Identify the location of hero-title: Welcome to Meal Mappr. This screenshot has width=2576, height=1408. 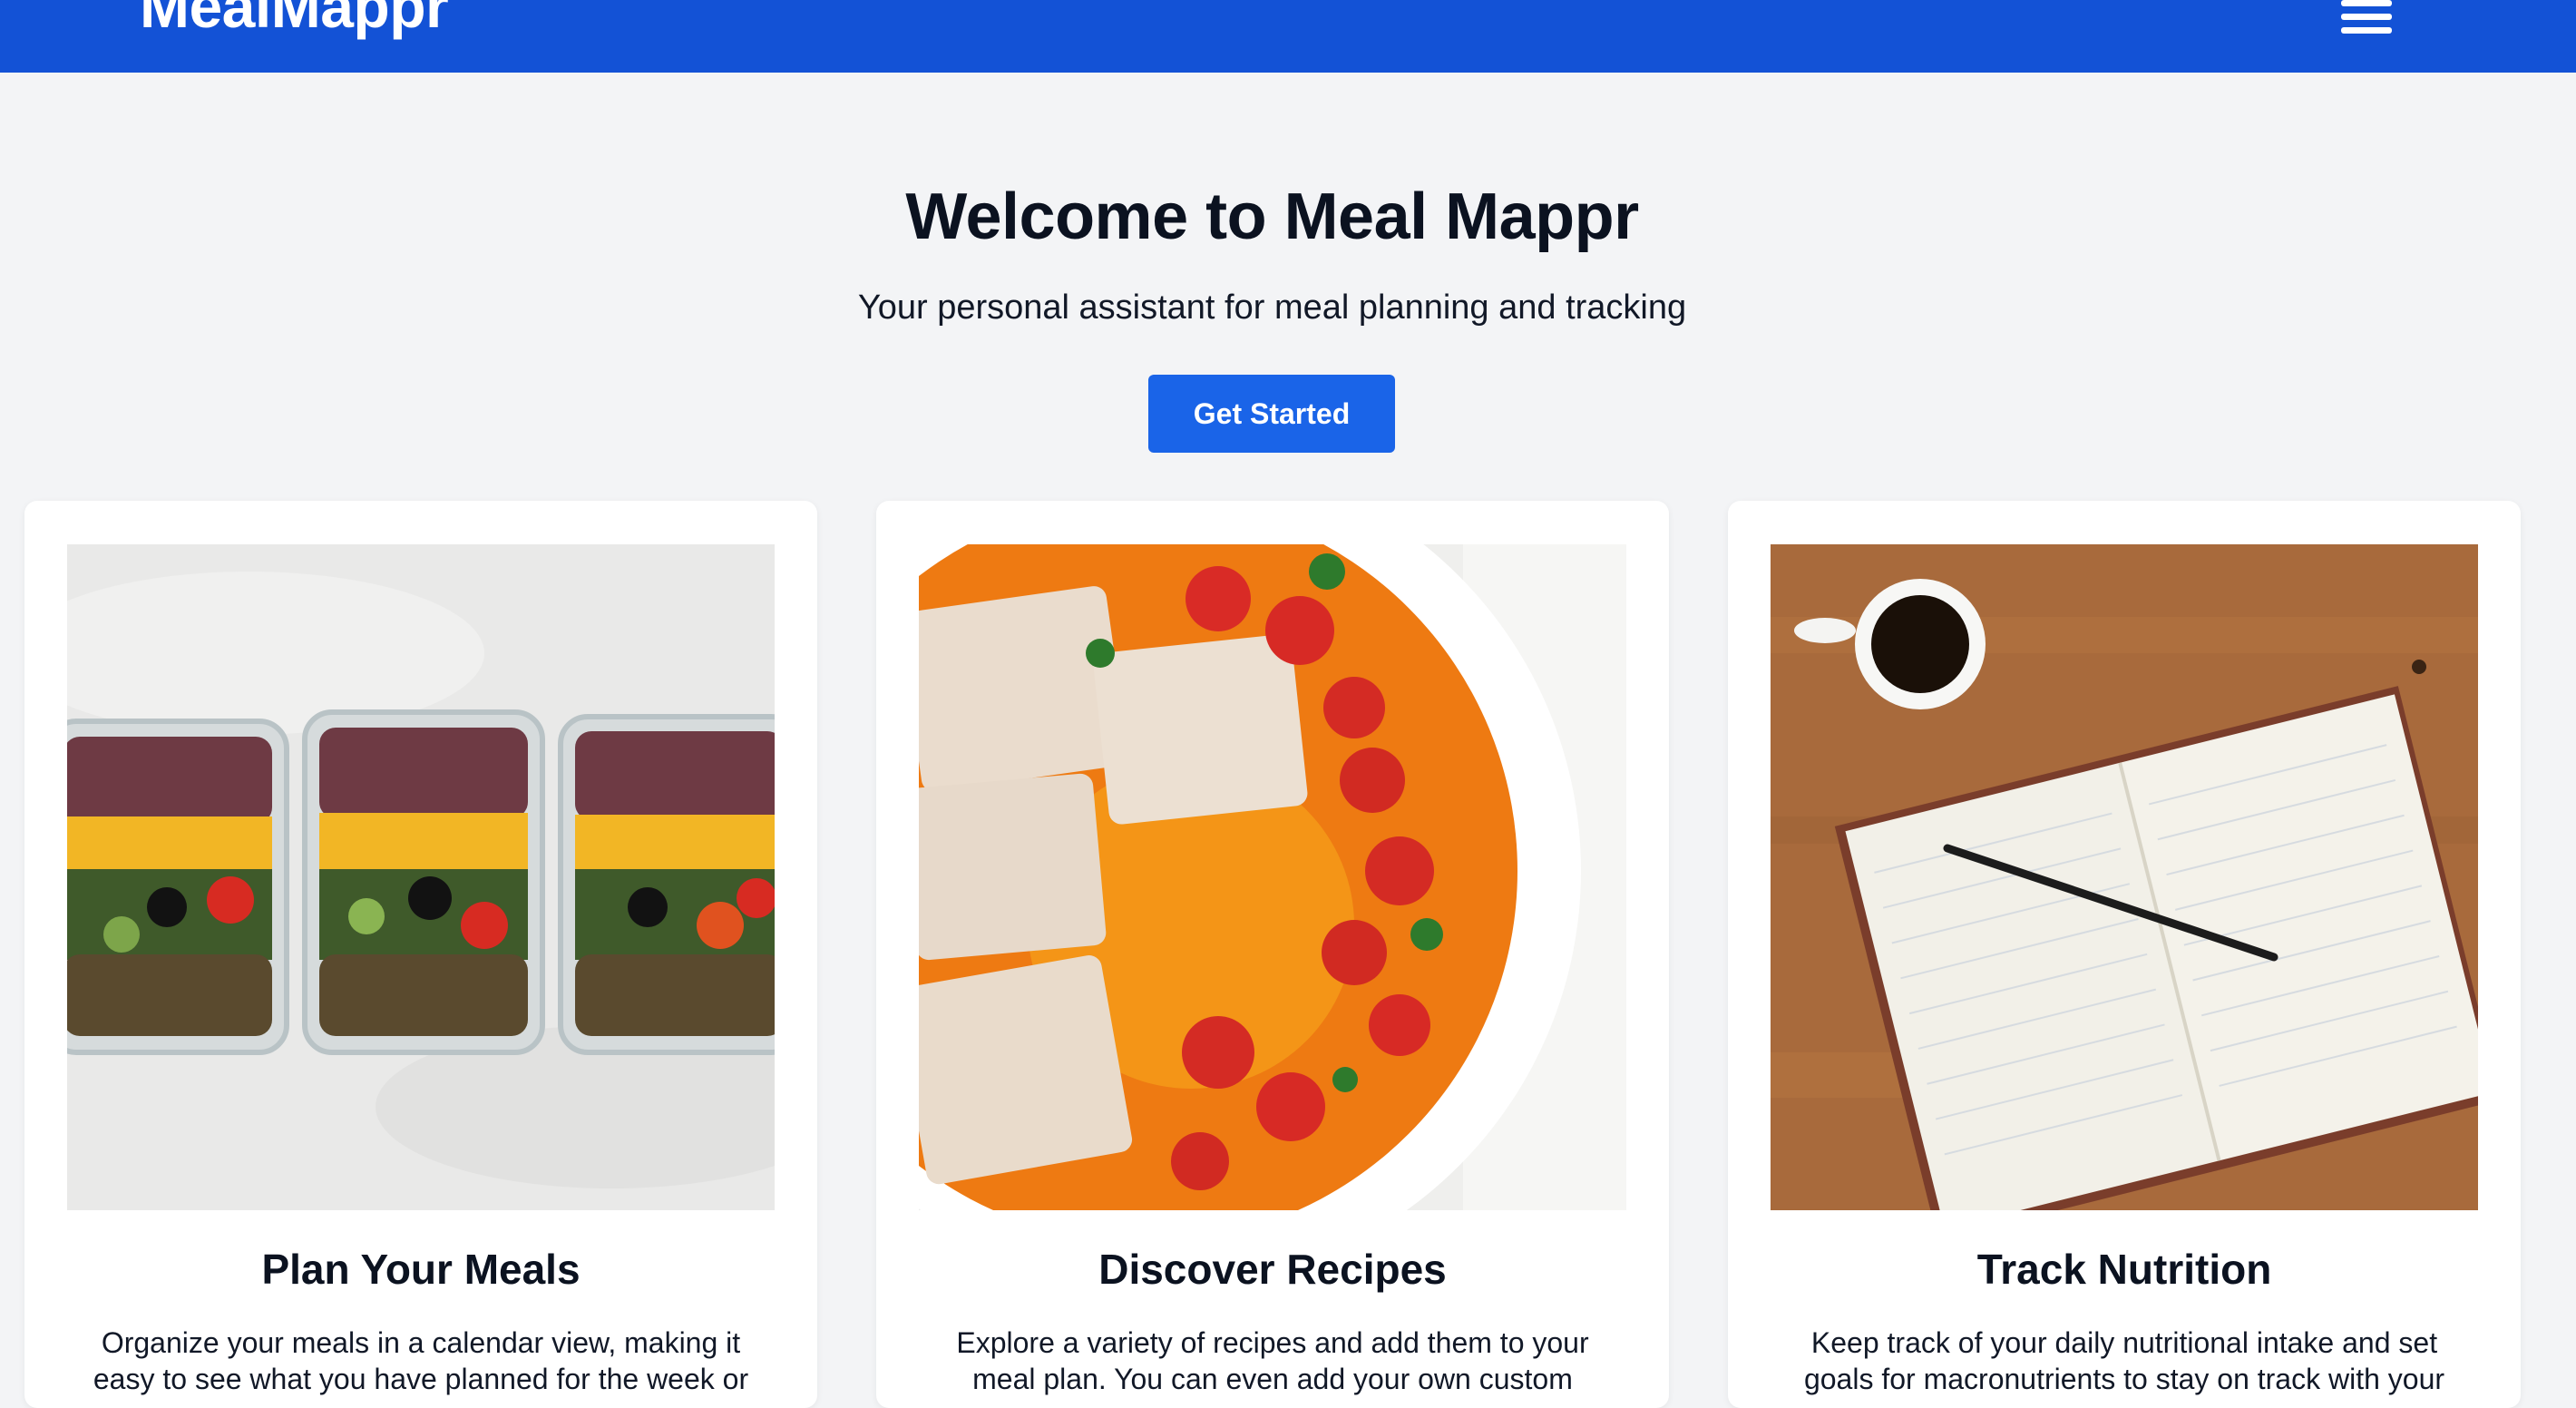
(1272, 217).